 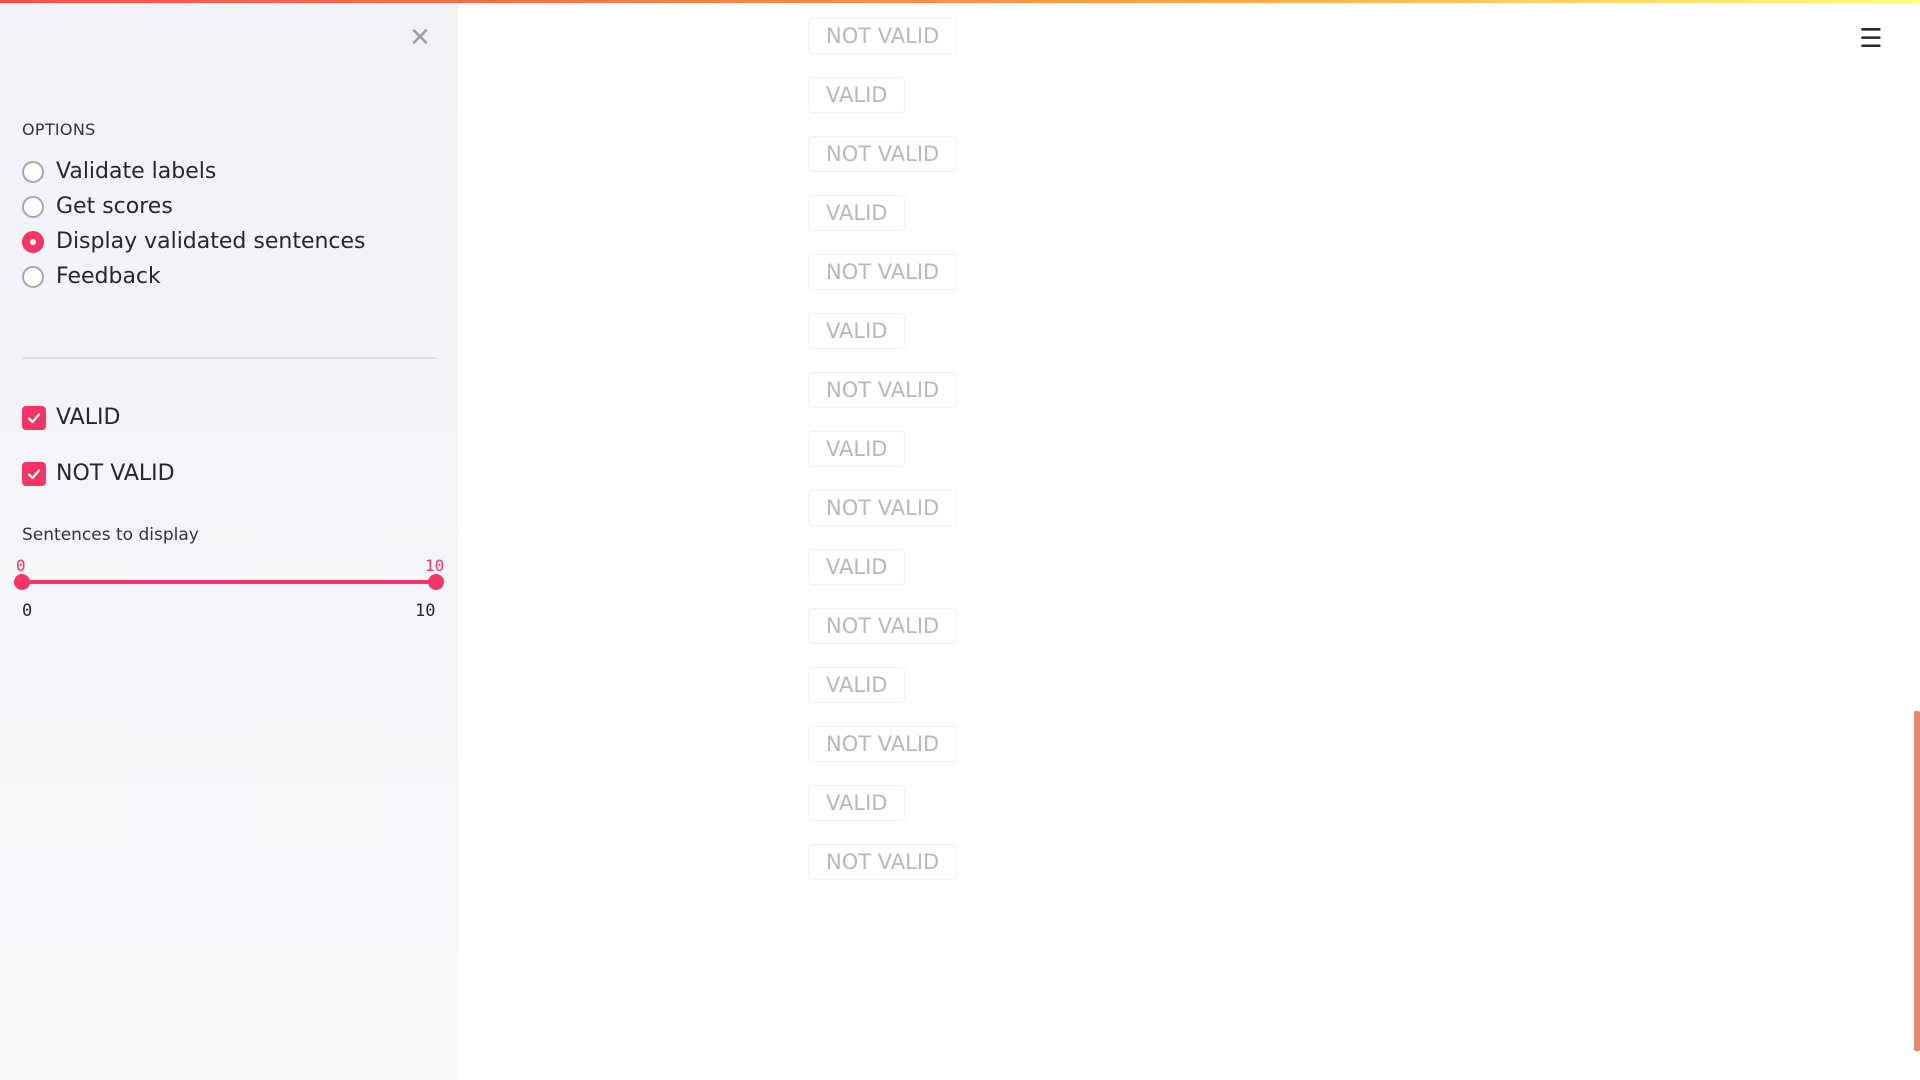 I want to click on slider-low-thumb, so click(x=22, y=582).